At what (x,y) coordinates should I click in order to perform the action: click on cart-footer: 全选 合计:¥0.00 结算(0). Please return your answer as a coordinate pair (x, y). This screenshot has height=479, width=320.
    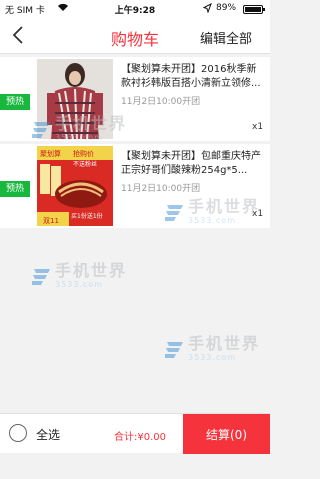
    Looking at the image, I should click on (135, 433).